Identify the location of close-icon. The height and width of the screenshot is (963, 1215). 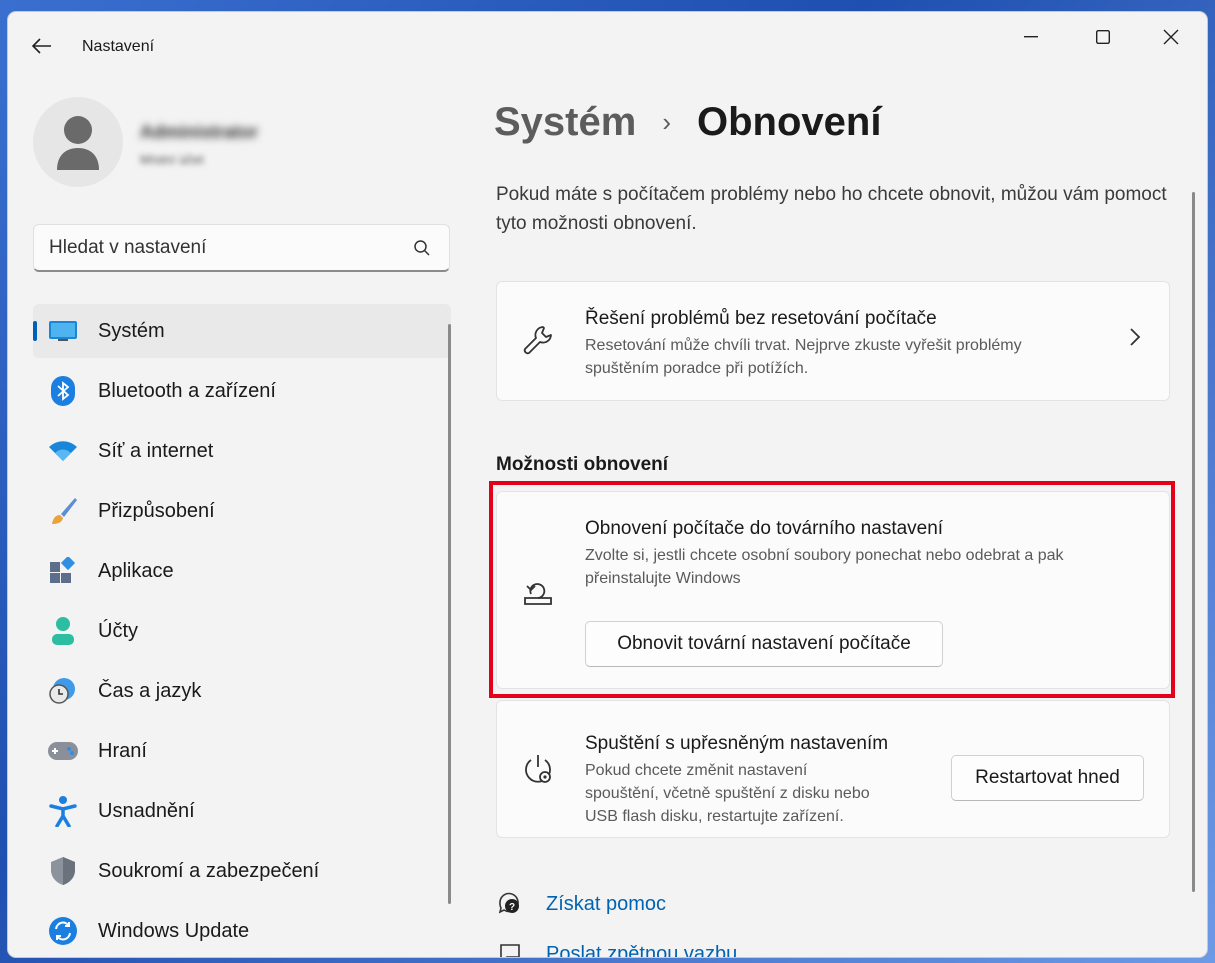
(1171, 37).